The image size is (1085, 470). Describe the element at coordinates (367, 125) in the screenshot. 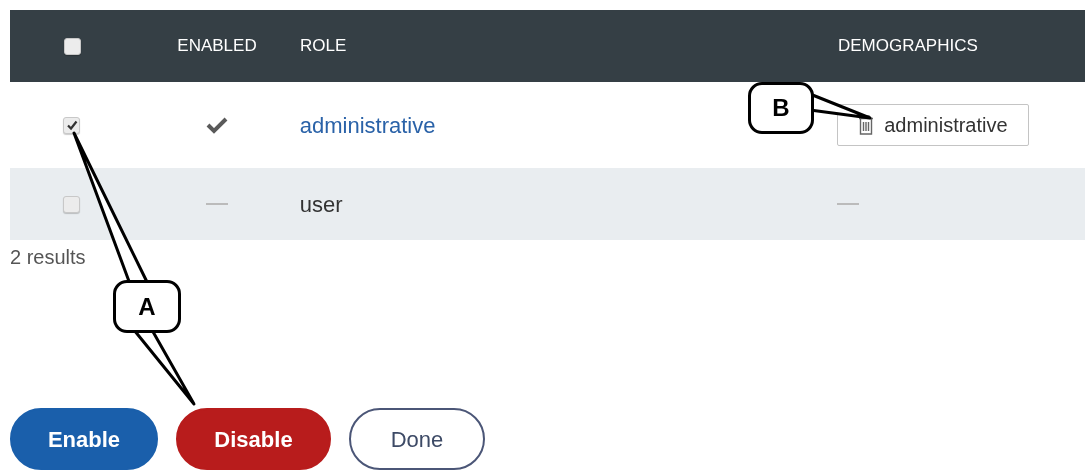

I see `role-link: administrative` at that location.